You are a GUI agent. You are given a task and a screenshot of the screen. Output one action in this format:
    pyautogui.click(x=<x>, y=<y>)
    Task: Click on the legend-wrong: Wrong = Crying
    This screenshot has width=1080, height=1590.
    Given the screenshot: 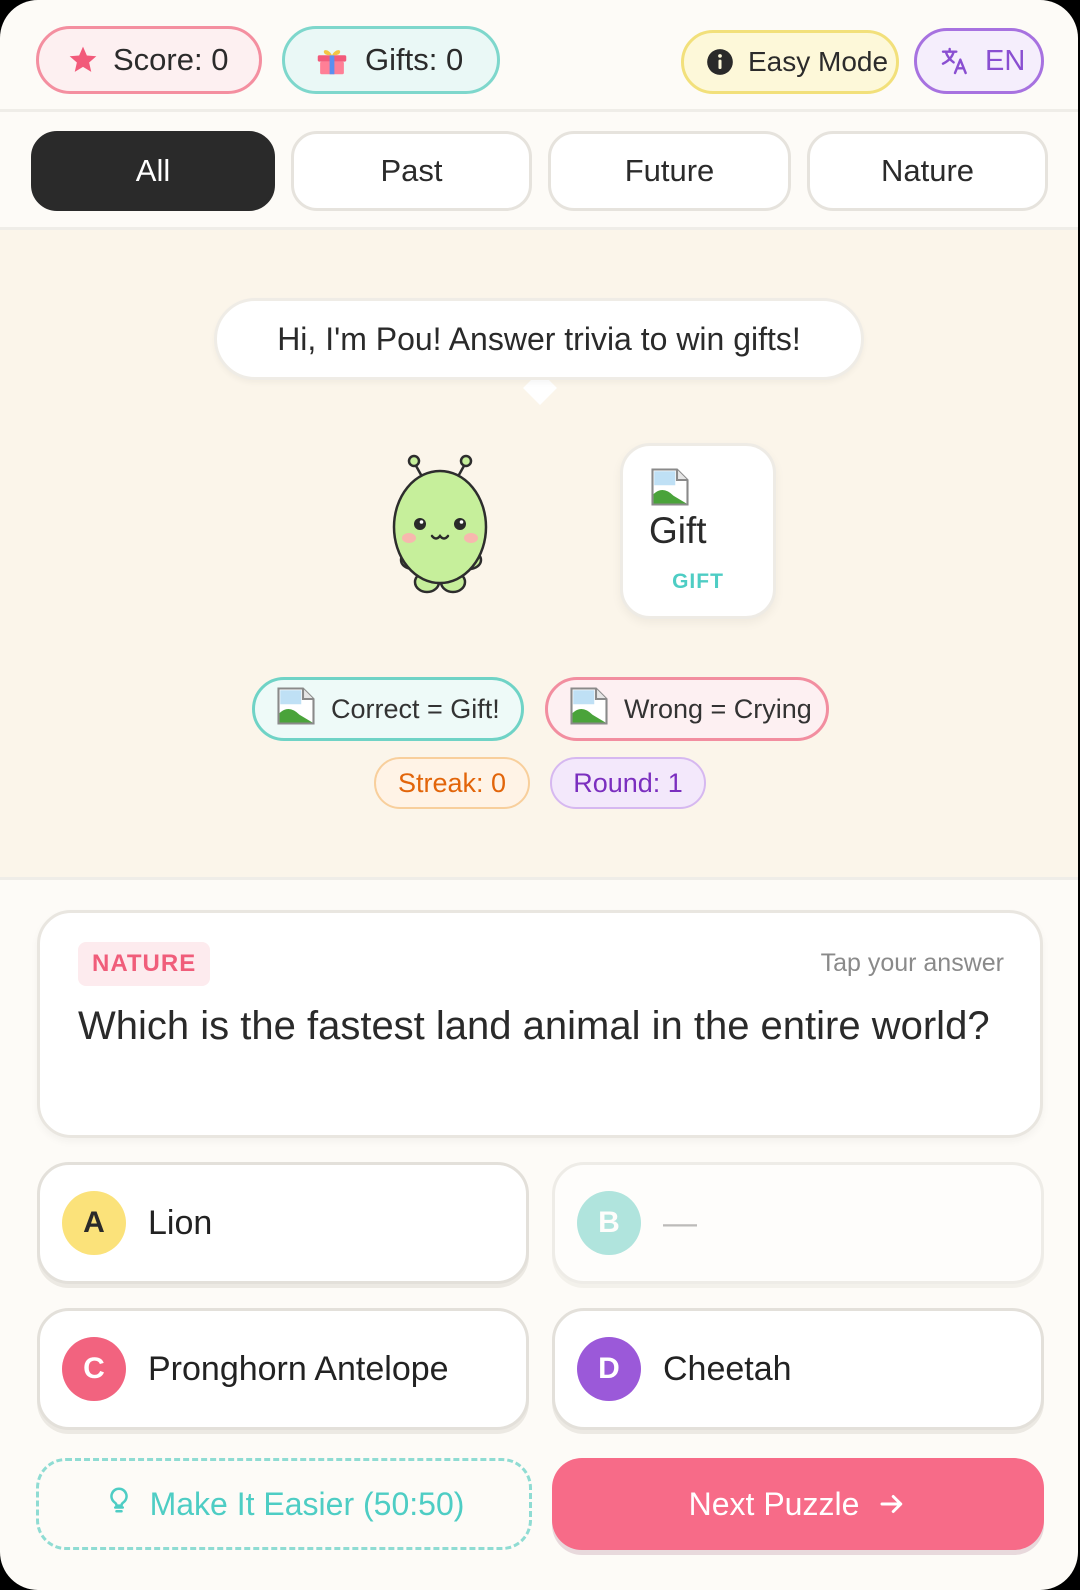 What is the action you would take?
    pyautogui.click(x=687, y=709)
    